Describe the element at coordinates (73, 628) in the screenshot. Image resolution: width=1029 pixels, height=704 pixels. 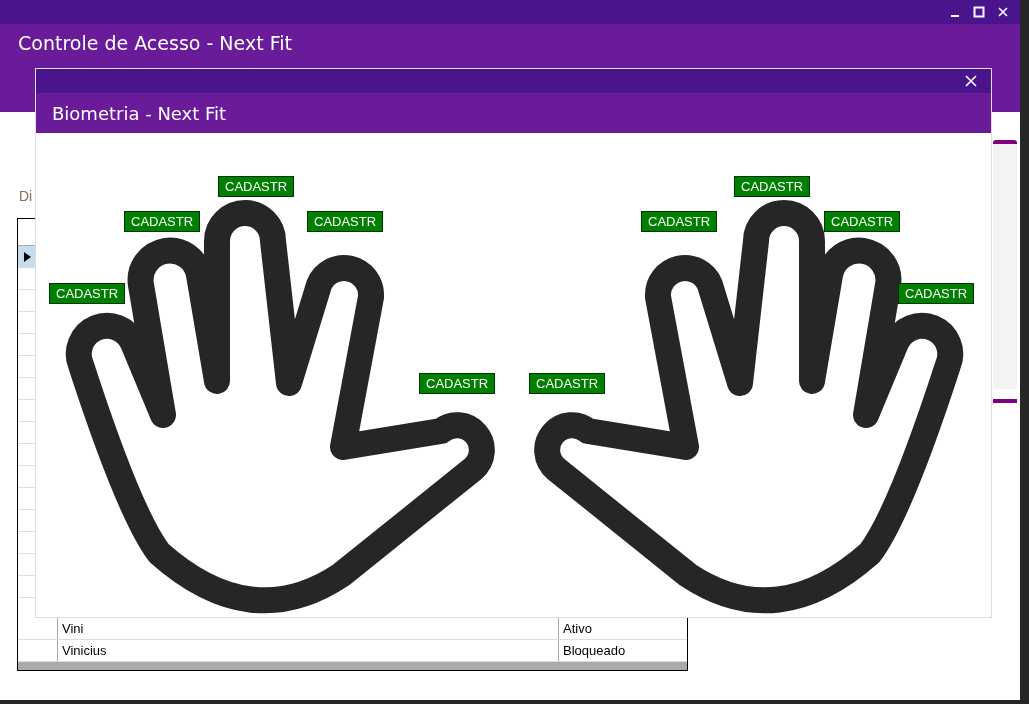
I see `table-cell: Vini` at that location.